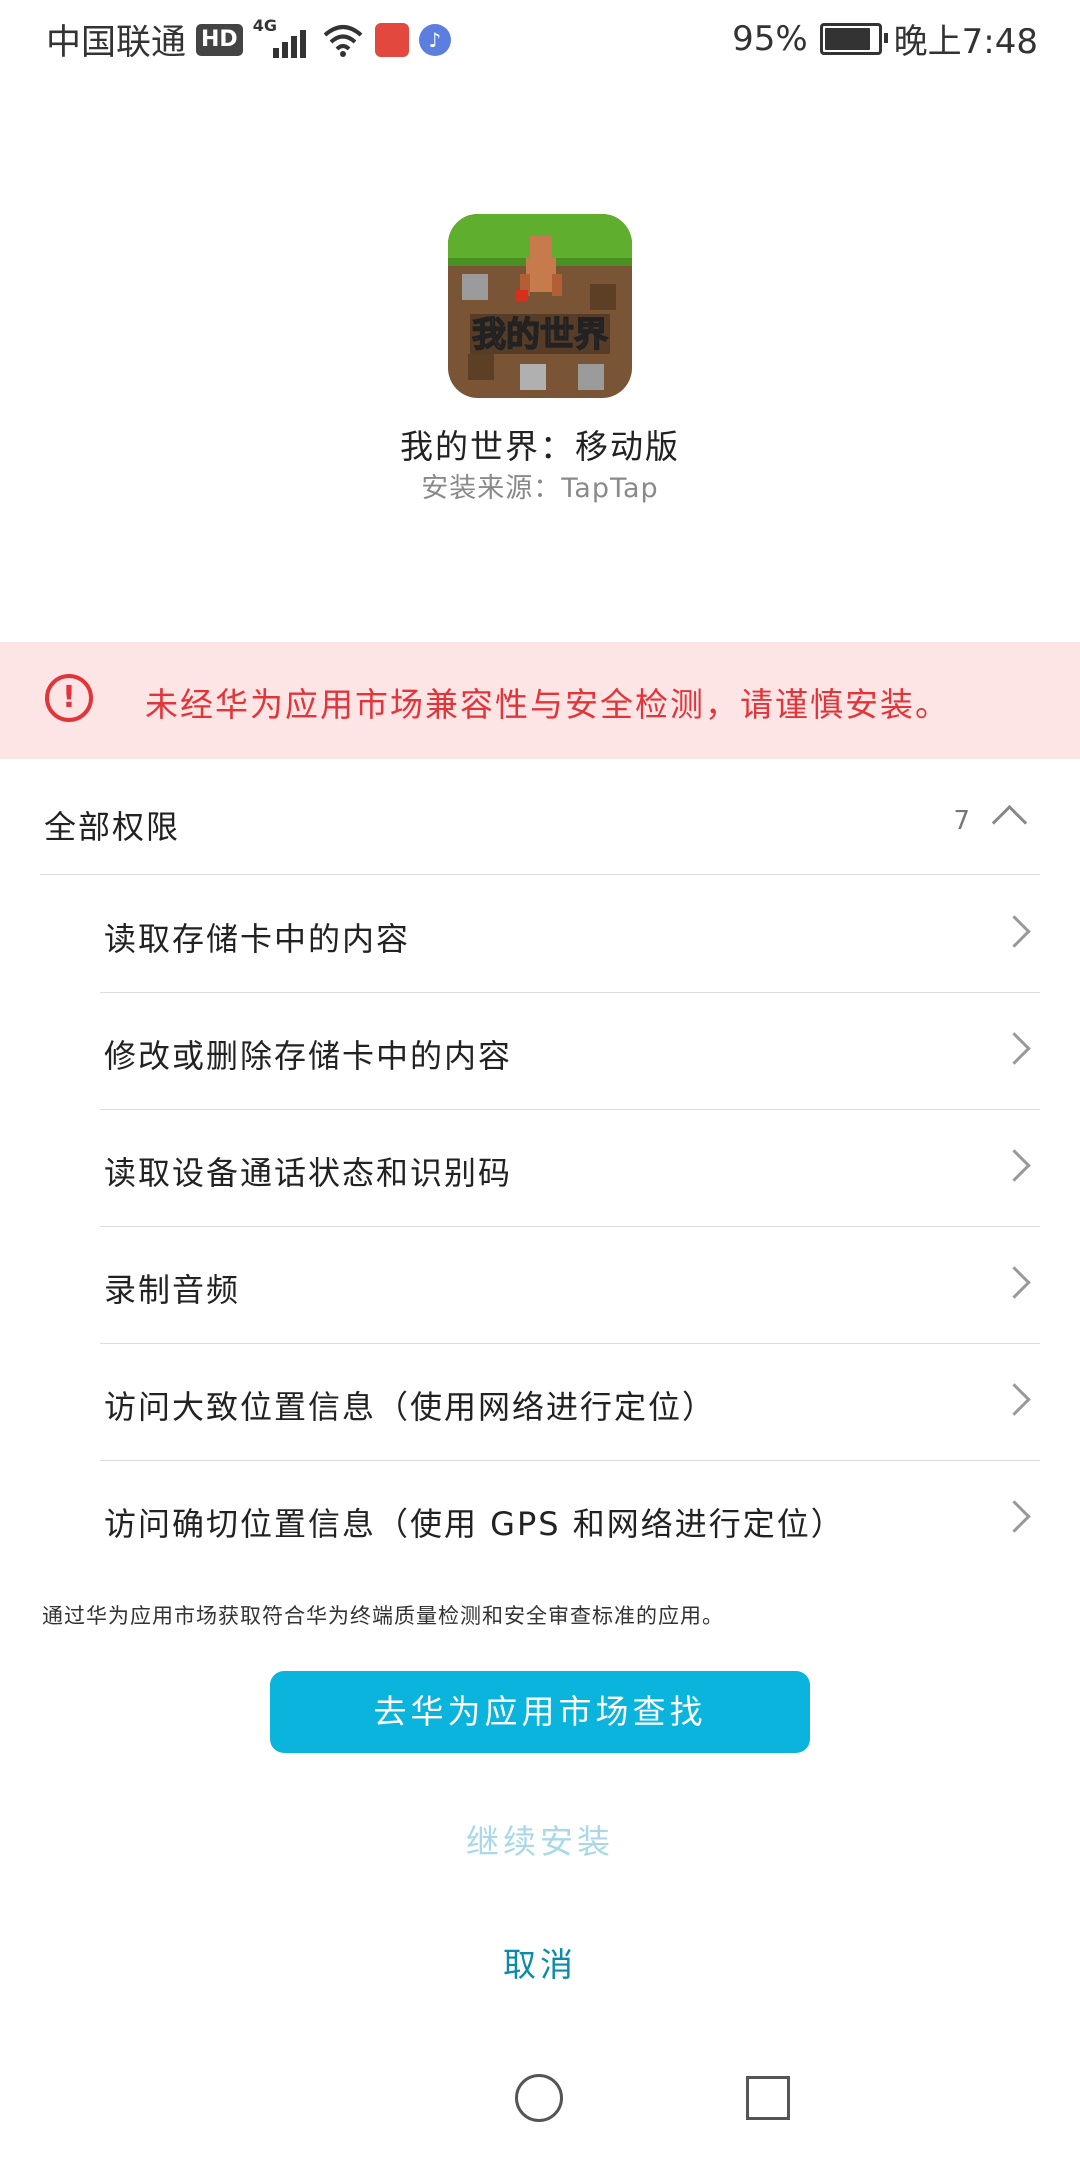  Describe the element at coordinates (540, 1962) in the screenshot. I see `cancel-button: 取消` at that location.